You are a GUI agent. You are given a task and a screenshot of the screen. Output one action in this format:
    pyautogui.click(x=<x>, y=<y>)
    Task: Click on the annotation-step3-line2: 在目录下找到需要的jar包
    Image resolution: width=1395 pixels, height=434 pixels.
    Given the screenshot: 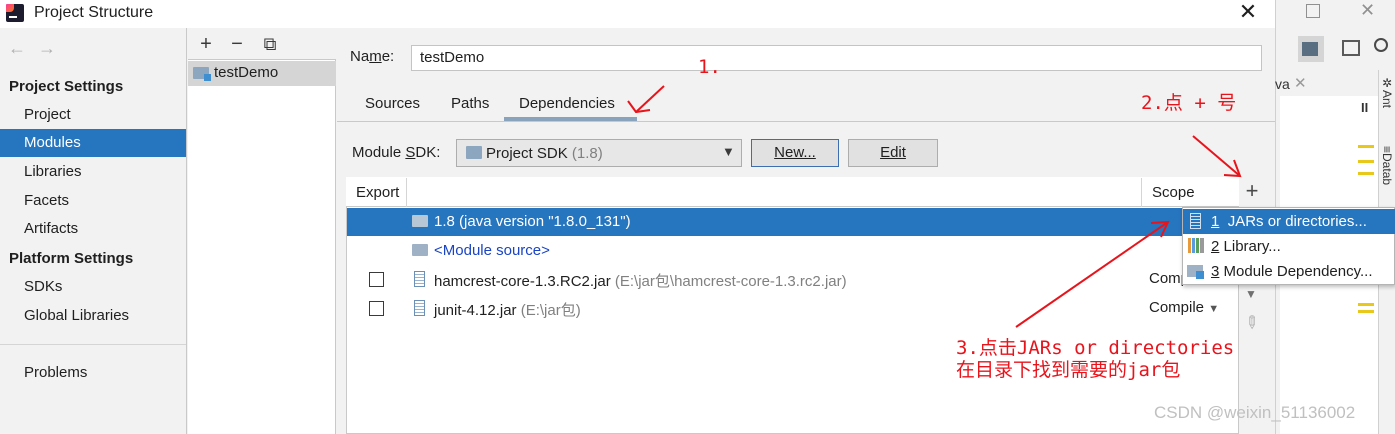 What is the action you would take?
    pyautogui.click(x=1068, y=370)
    